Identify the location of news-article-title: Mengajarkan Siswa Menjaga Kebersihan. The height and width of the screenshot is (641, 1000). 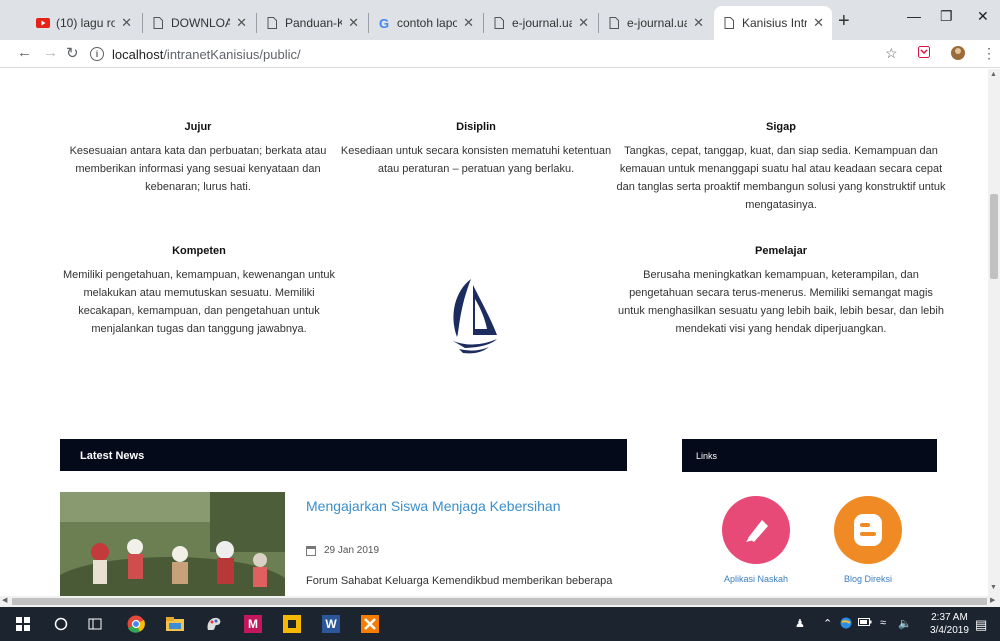
(436, 506).